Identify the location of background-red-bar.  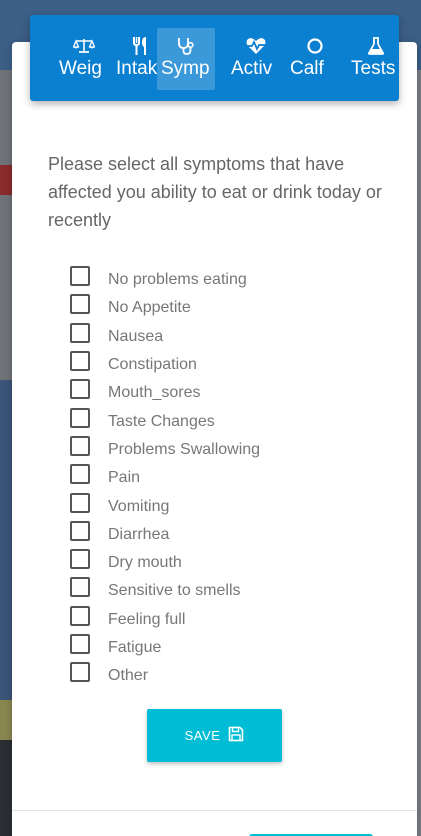
(6, 180).